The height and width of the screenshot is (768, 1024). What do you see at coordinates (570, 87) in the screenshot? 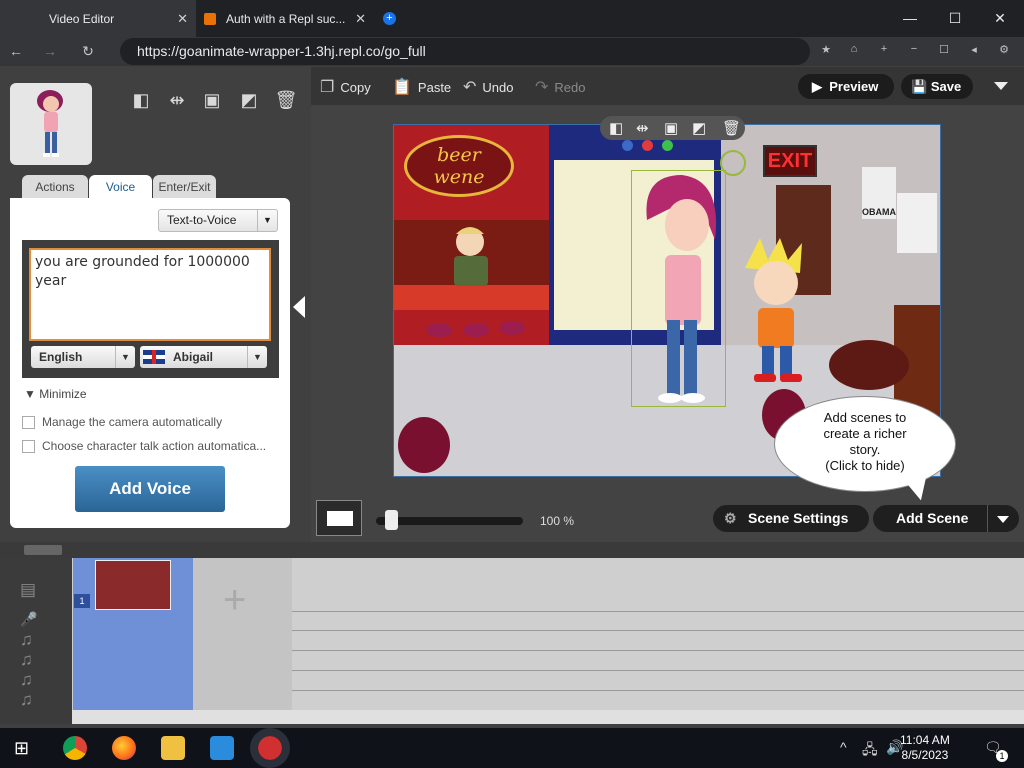
I see `redo-label: Redo` at bounding box center [570, 87].